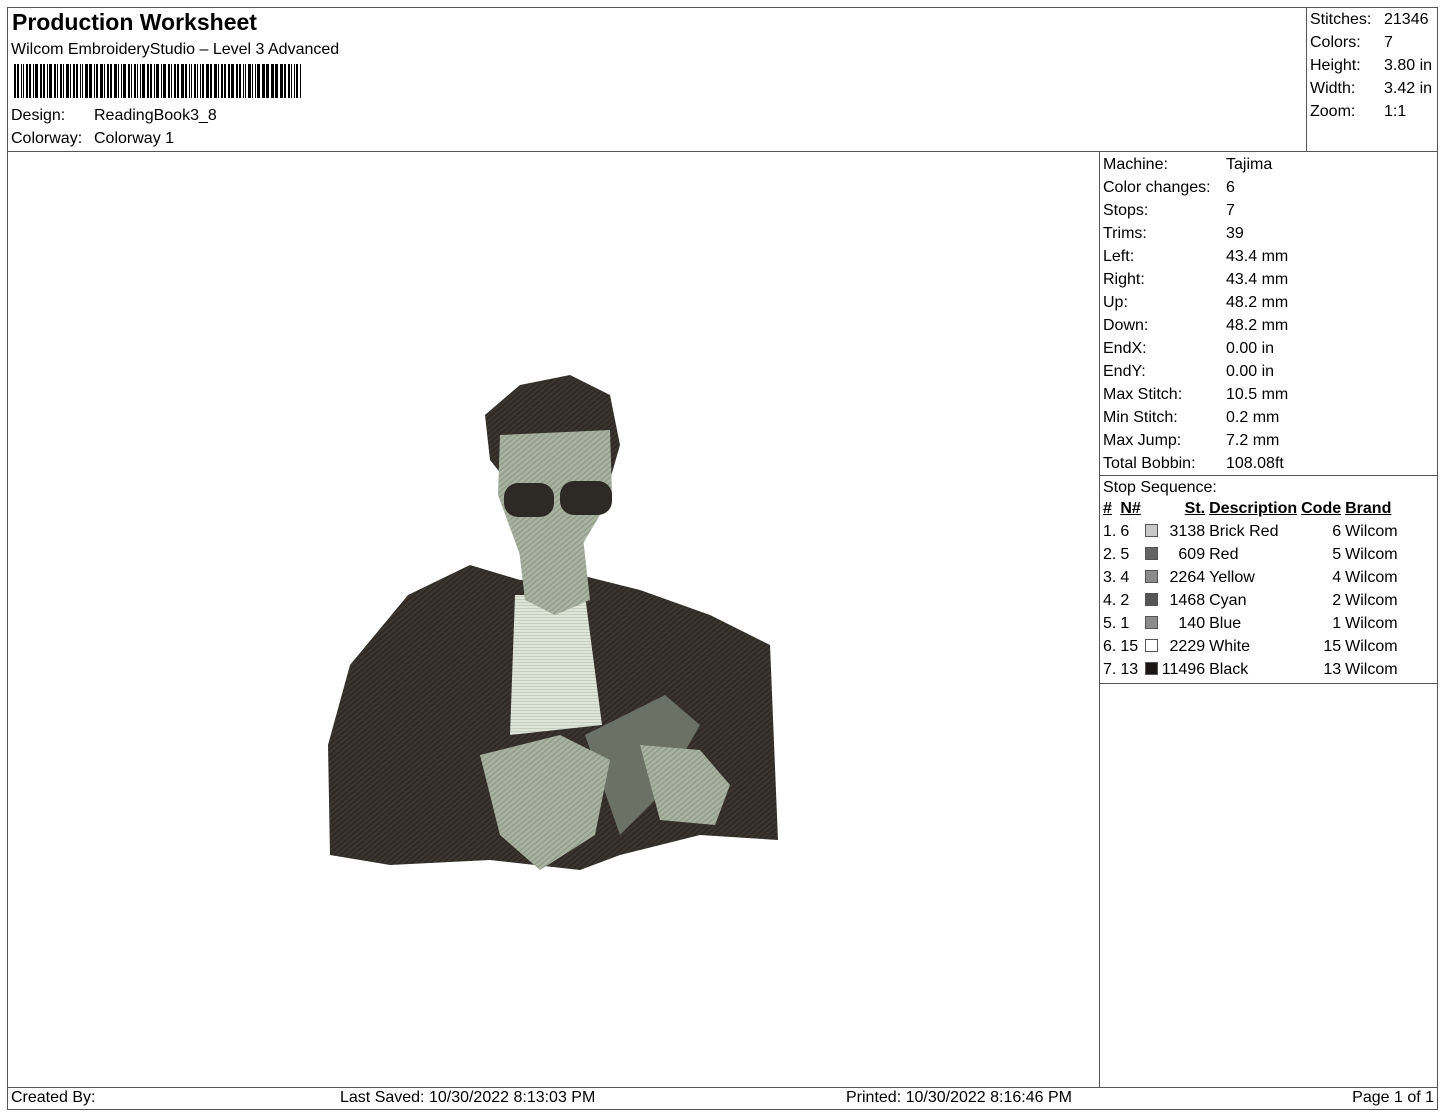 The height and width of the screenshot is (1112, 1445). I want to click on stats-row: Stitches: 21346, so click(1371, 19).